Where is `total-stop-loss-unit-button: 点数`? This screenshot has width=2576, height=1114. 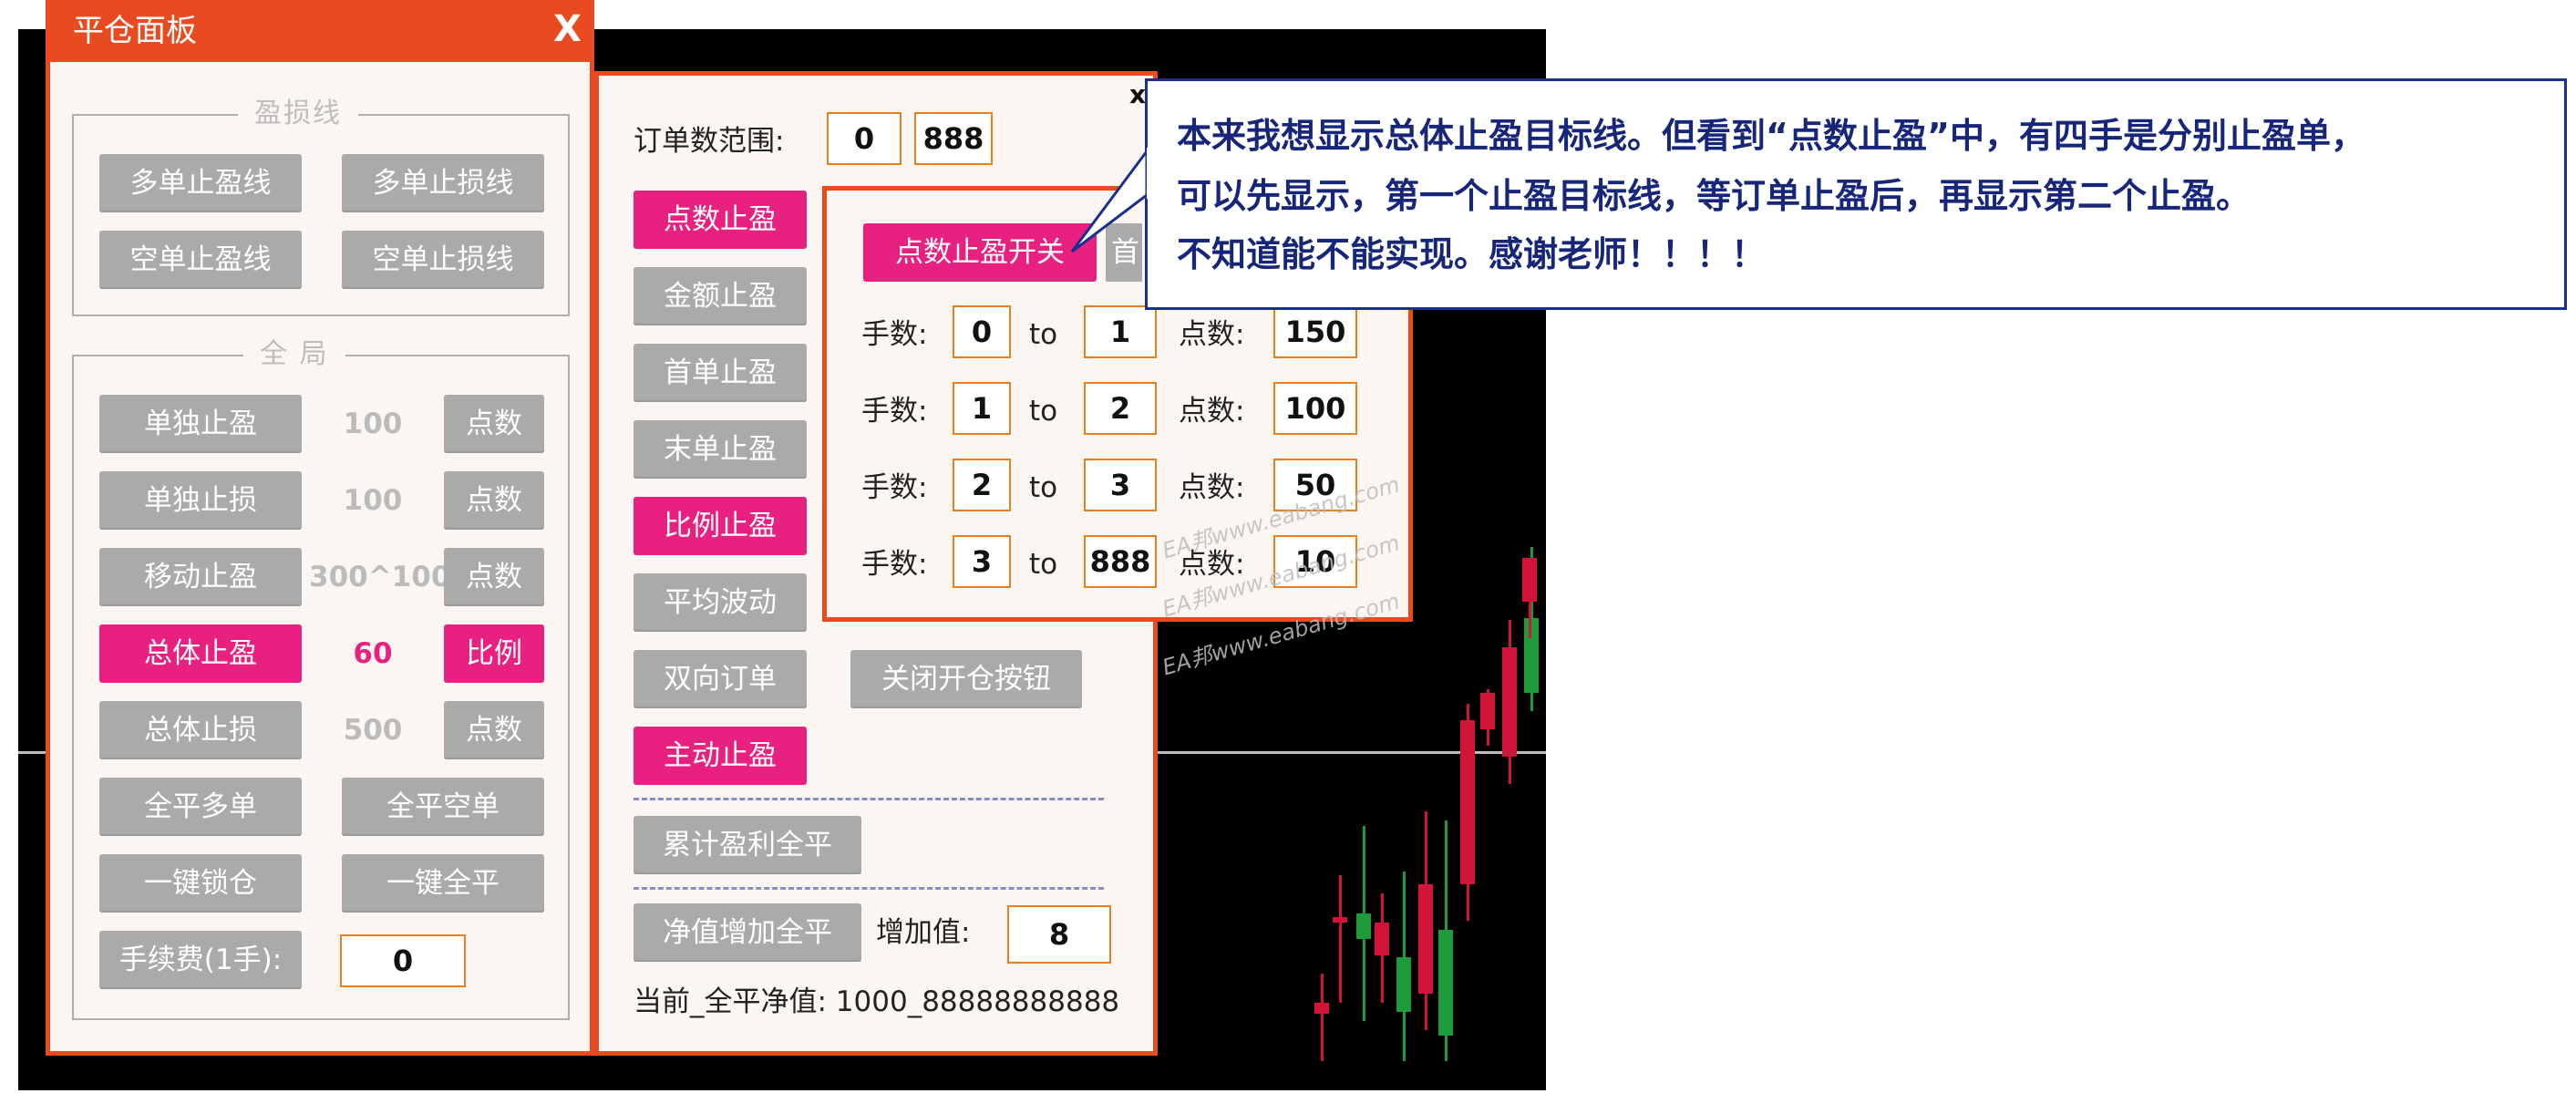 total-stop-loss-unit-button: 点数 is located at coordinates (494, 730).